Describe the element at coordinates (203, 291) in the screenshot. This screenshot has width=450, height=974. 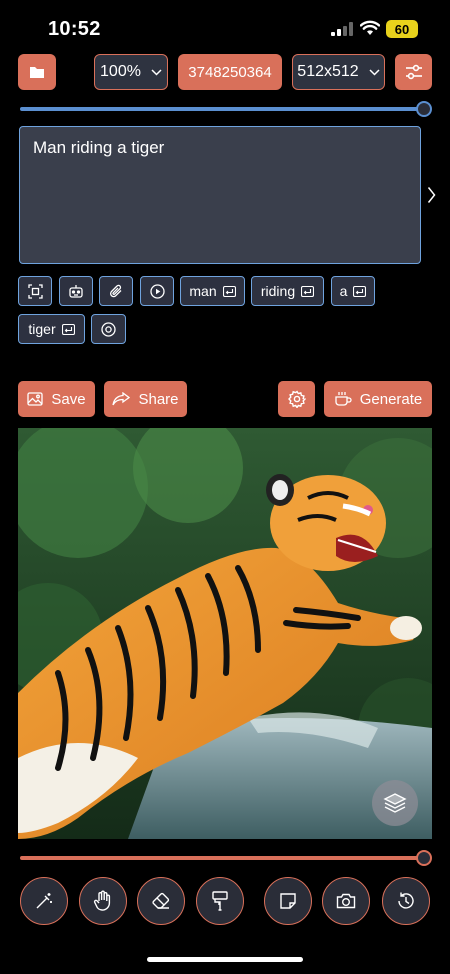
I see `token-label: man` at that location.